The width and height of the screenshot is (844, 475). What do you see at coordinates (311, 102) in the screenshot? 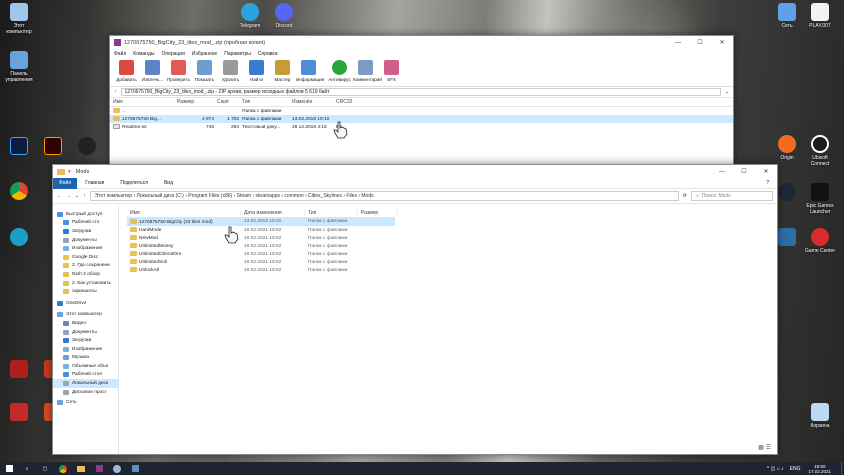
I see `col-modified: Изменён` at bounding box center [311, 102].